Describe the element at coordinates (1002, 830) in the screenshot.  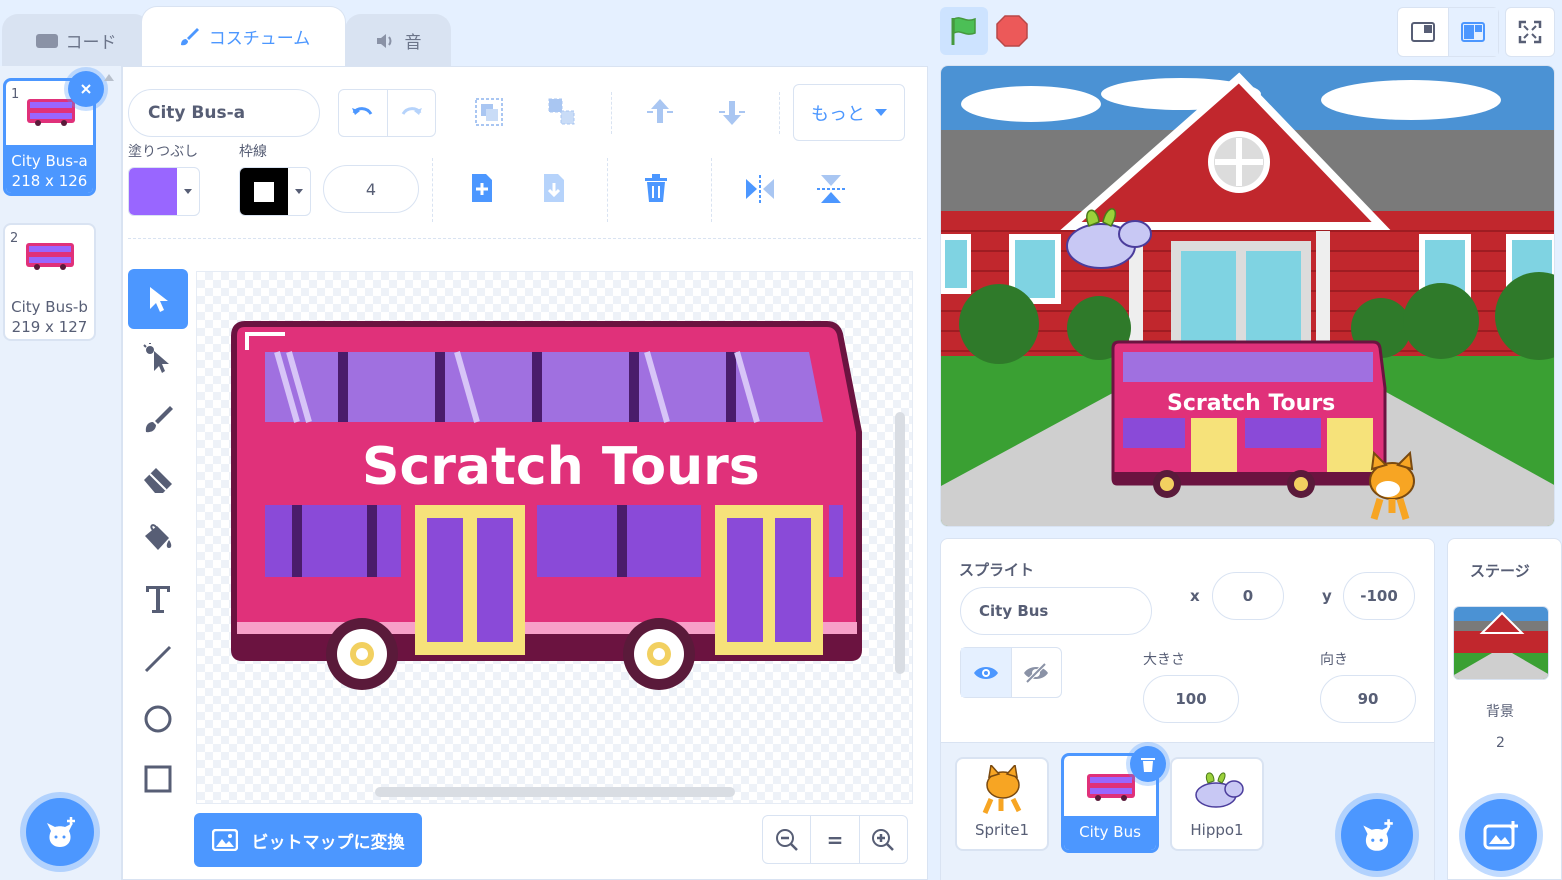
I see `sprite-tile-name: Sprite1` at that location.